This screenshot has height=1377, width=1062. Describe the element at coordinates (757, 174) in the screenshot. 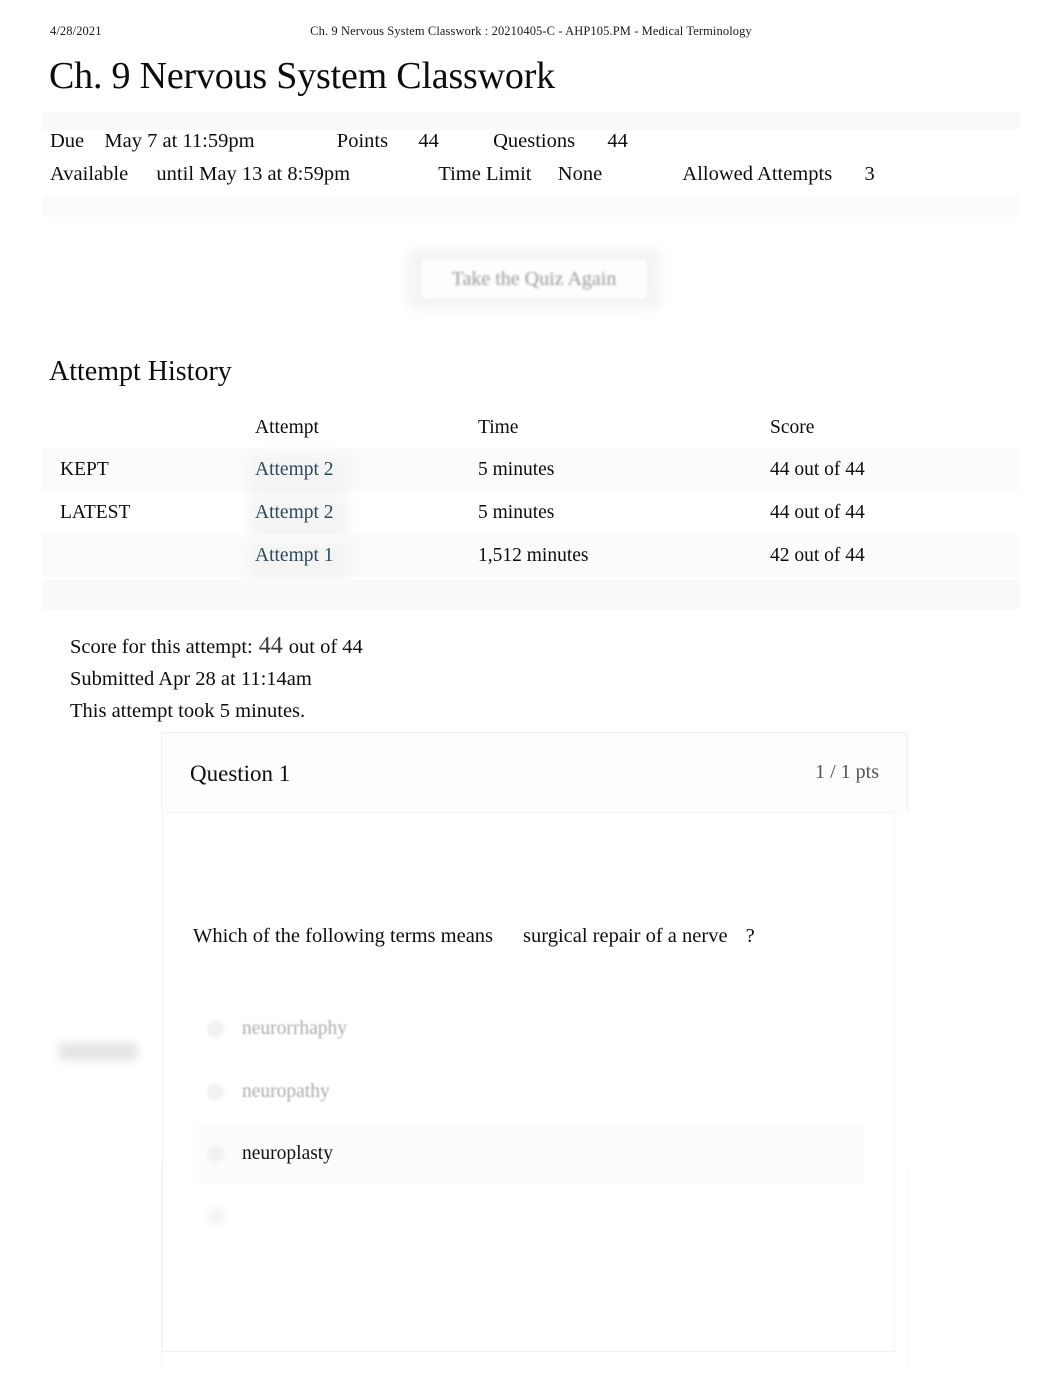

I see `allowed-attempts-label: Allowed Attempts` at that location.